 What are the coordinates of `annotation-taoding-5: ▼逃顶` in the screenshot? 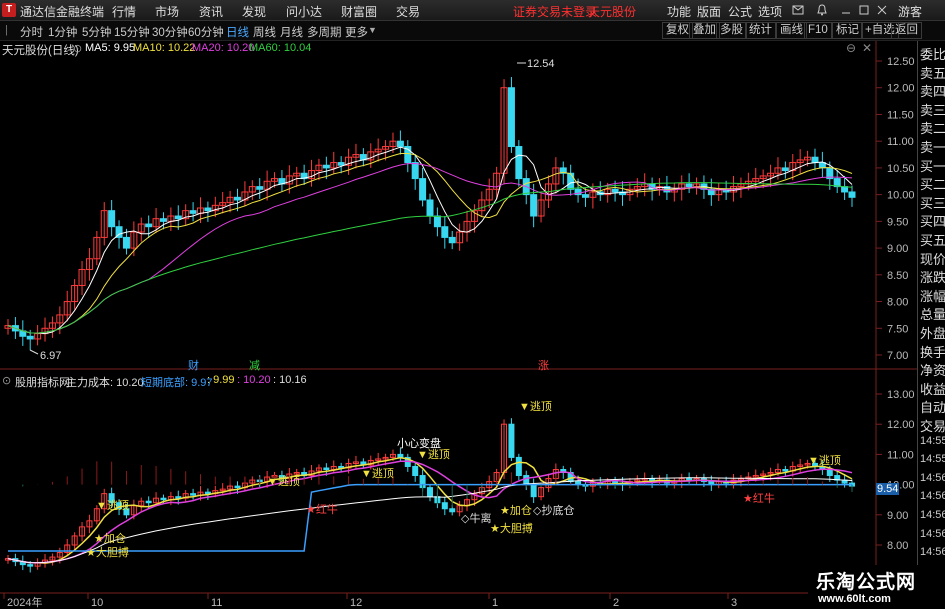 It's located at (112, 506).